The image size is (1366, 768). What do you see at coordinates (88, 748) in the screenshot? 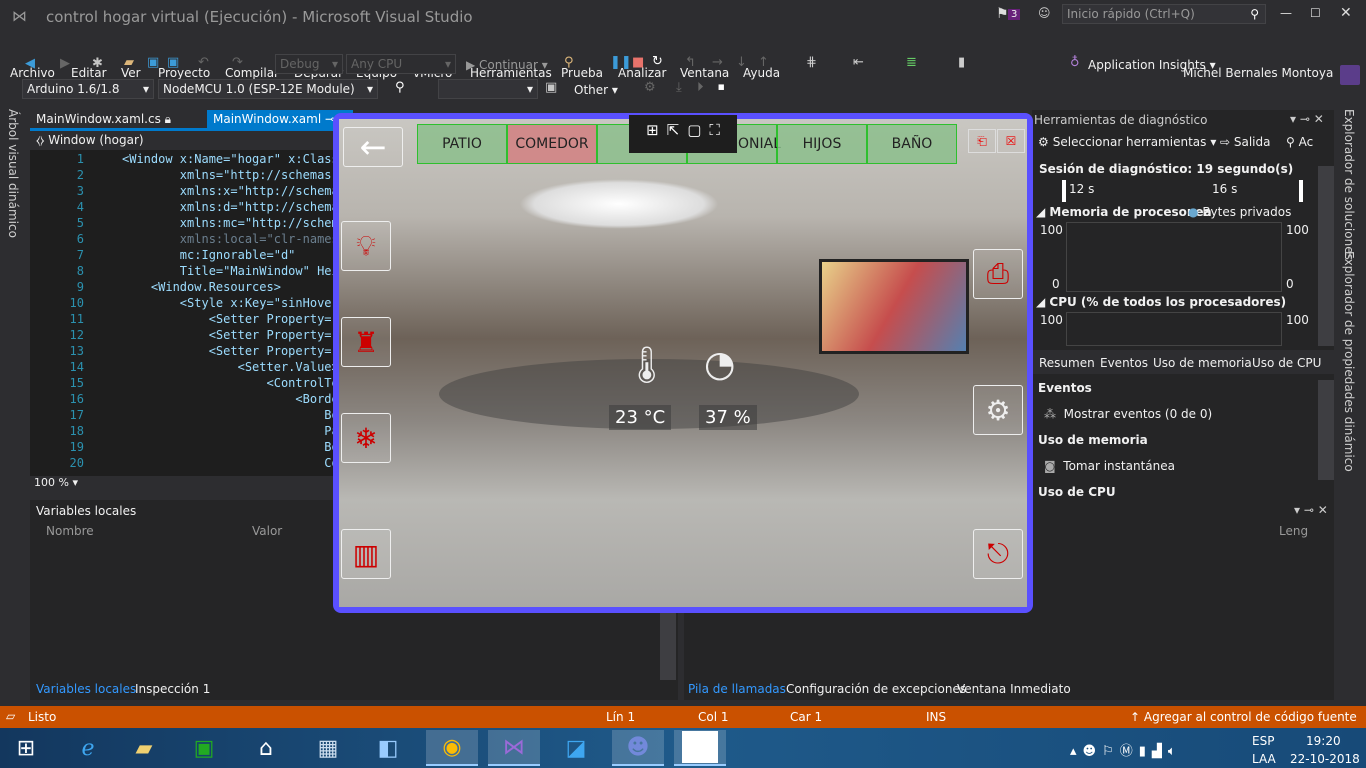
I see `taskbar-ie: ℯ` at bounding box center [88, 748].